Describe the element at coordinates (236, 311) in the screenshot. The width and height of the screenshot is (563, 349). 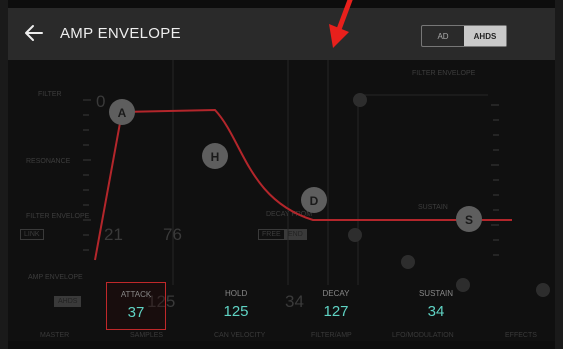
I see `hold-value: 125` at that location.